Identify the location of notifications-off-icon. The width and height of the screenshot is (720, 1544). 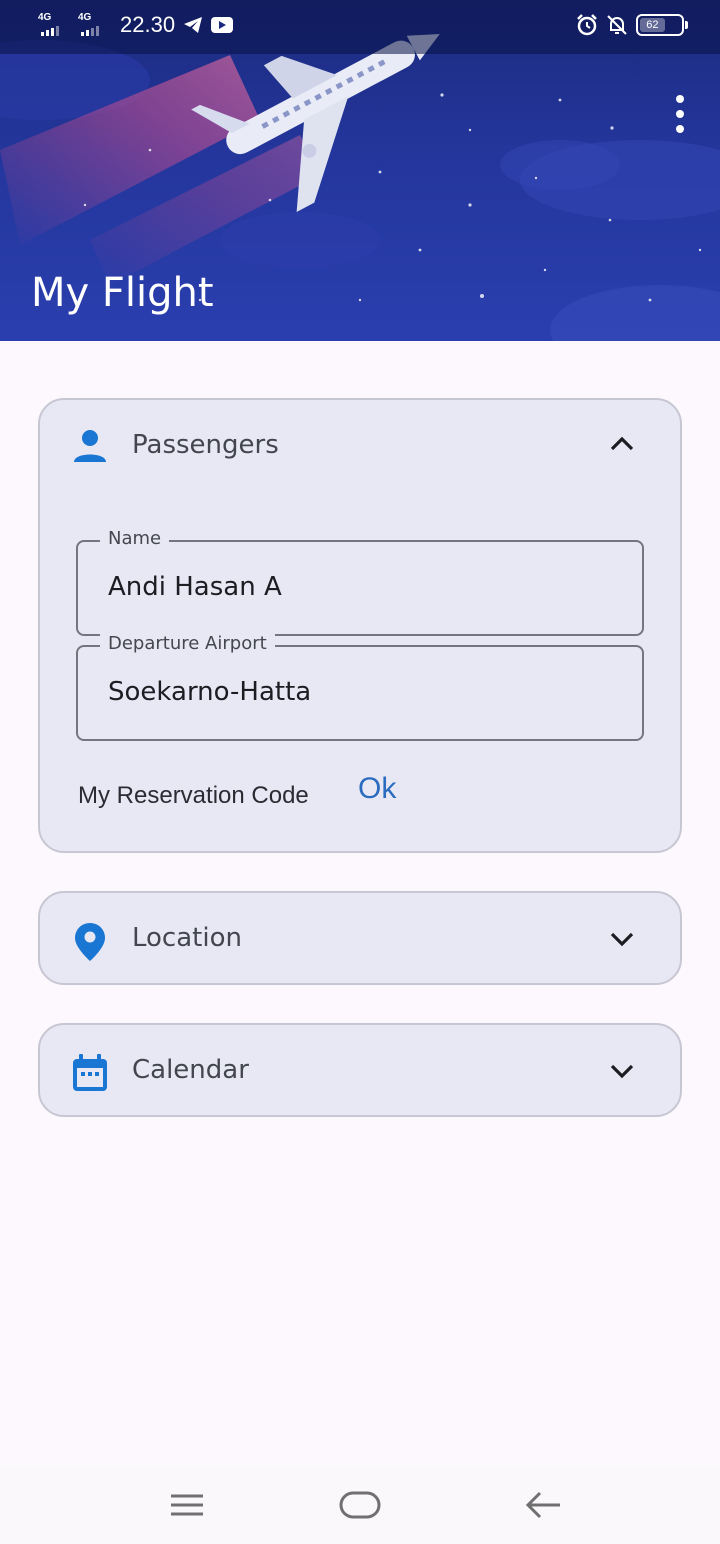
(617, 25).